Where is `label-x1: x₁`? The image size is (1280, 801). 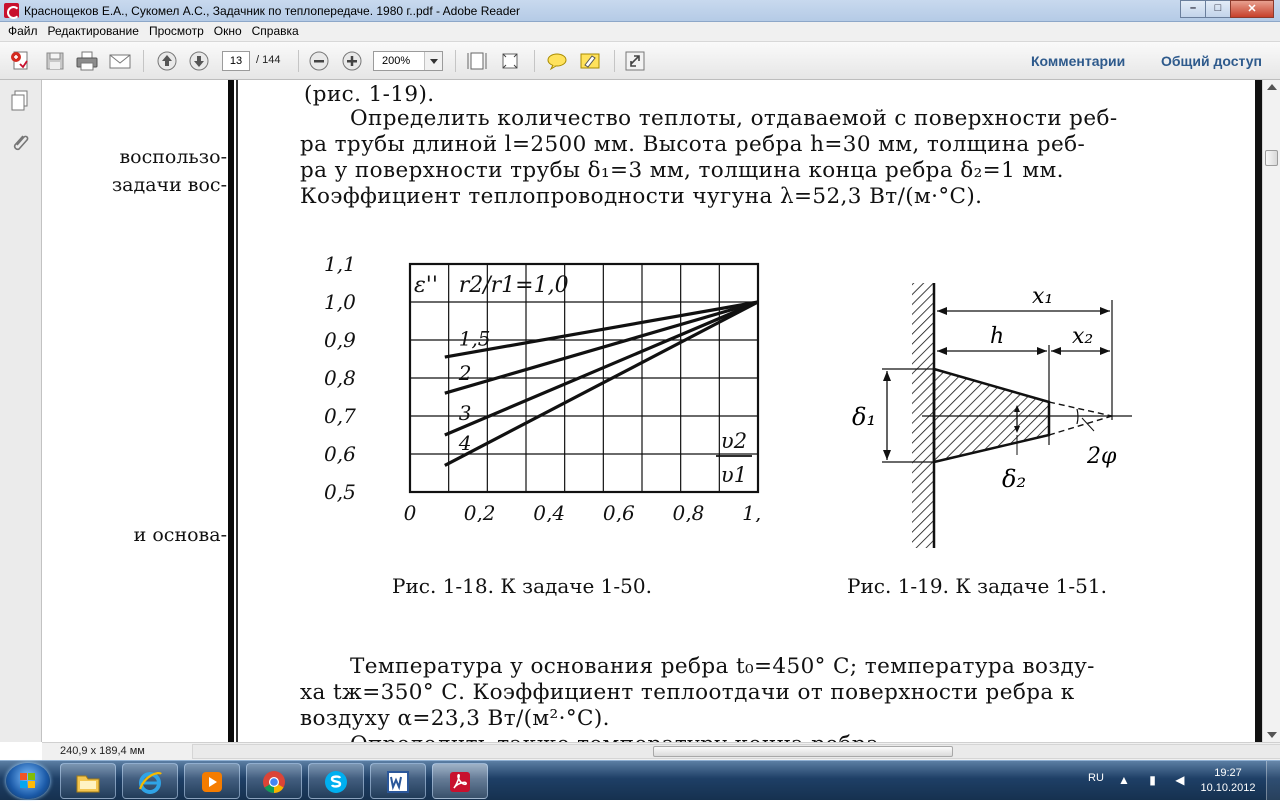 label-x1: x₁ is located at coordinates (1042, 296).